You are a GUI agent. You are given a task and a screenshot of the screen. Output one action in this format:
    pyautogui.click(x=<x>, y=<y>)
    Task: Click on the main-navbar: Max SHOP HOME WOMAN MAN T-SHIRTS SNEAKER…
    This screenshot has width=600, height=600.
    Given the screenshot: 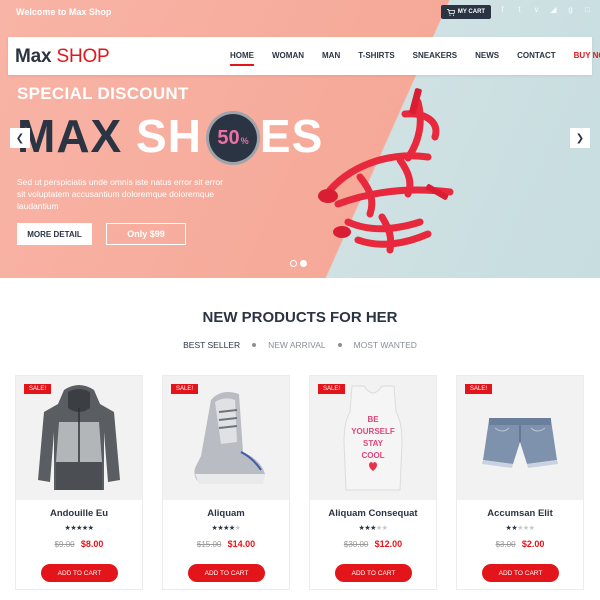 What is the action you would take?
    pyautogui.click(x=304, y=56)
    